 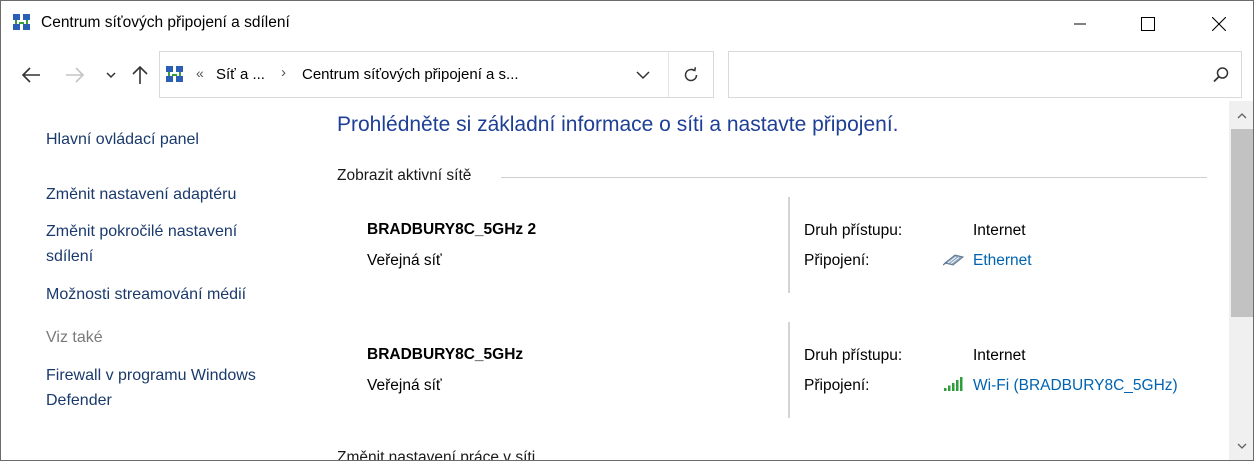 I want to click on arrow-up-icon, so click(x=140, y=74).